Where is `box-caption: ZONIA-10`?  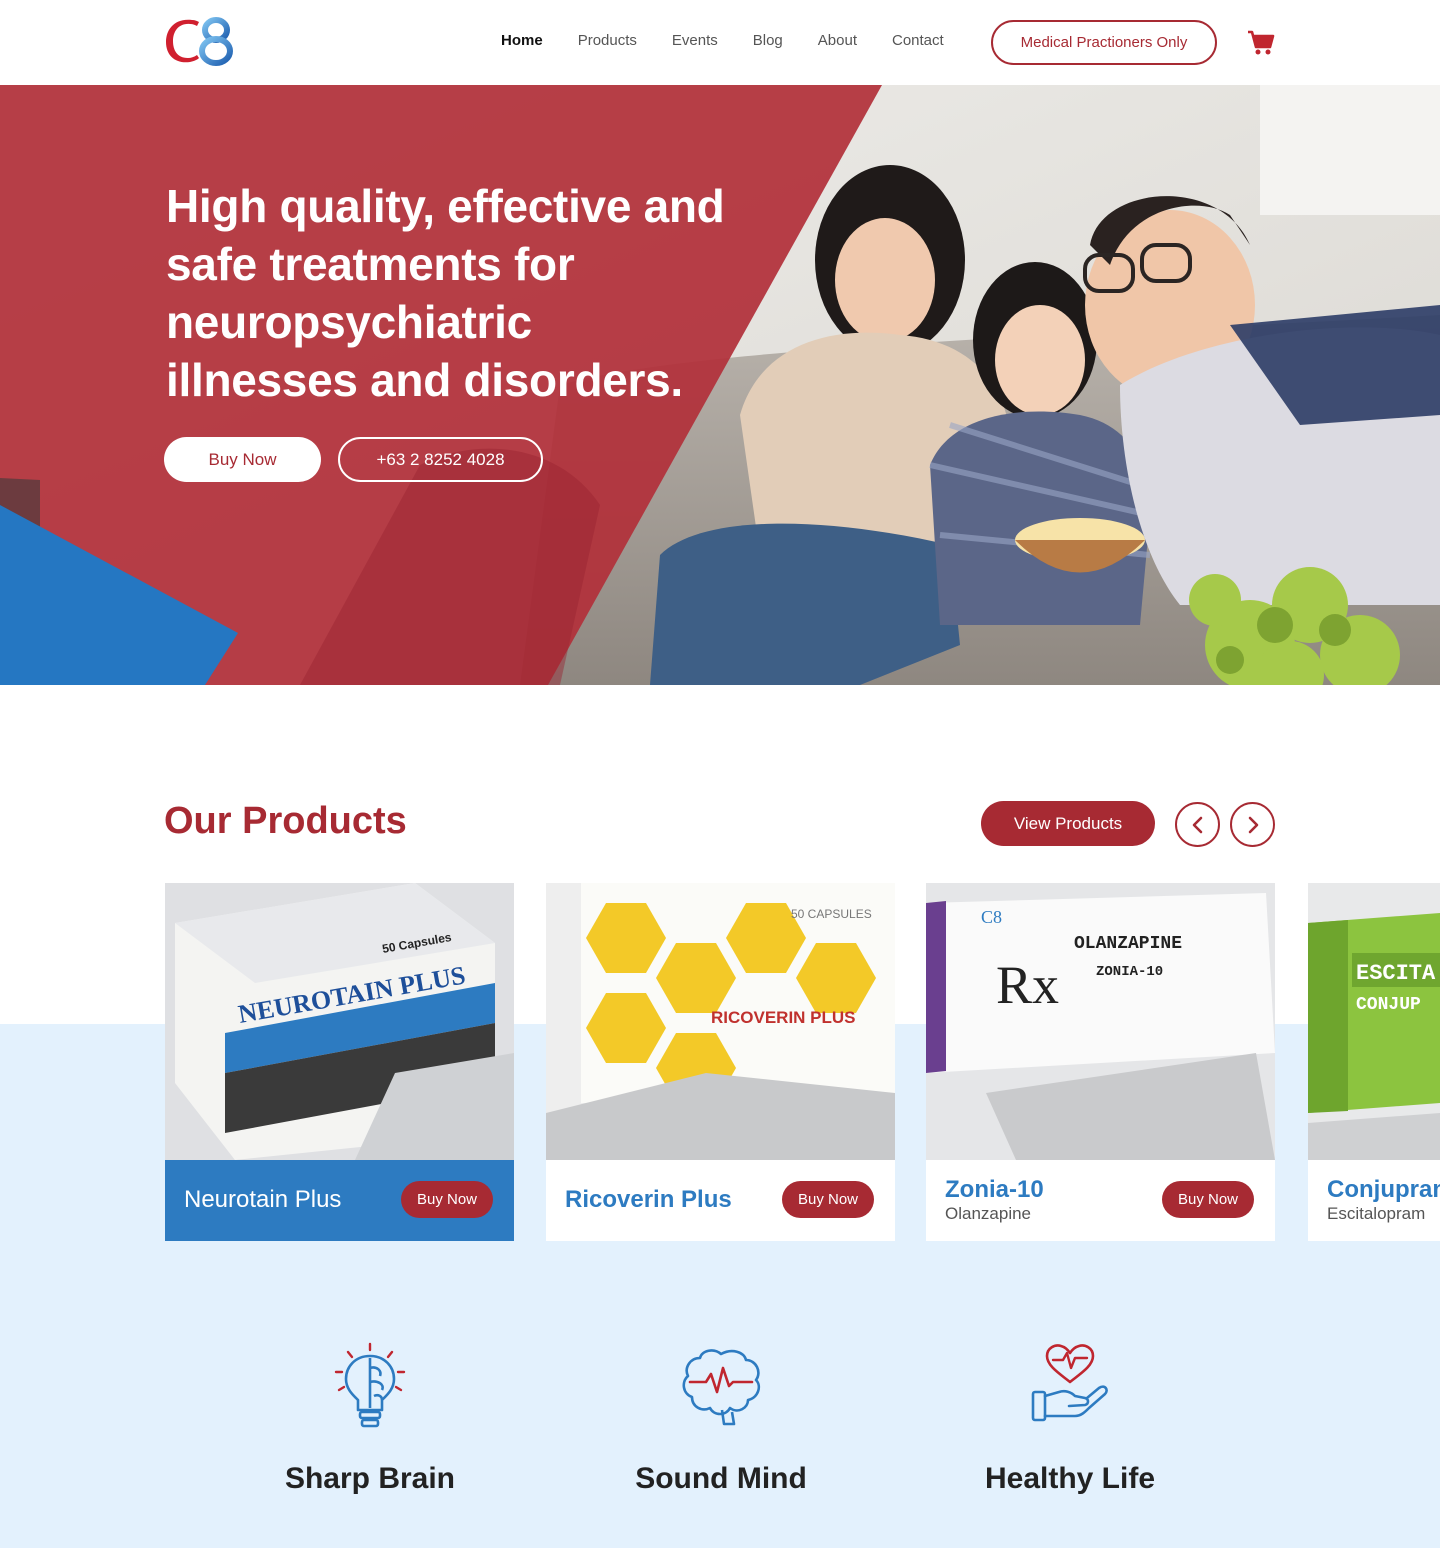
box-caption: ZONIA-10 is located at coordinates (1129, 972).